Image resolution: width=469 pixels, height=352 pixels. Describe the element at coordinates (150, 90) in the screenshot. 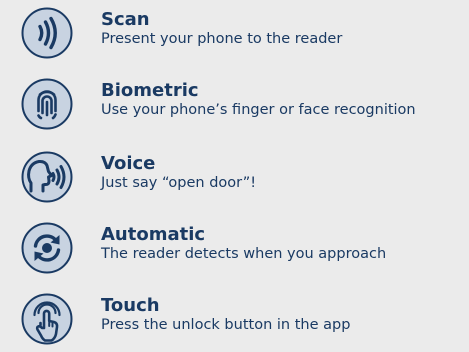

I see `method-title: Biometric` at that location.